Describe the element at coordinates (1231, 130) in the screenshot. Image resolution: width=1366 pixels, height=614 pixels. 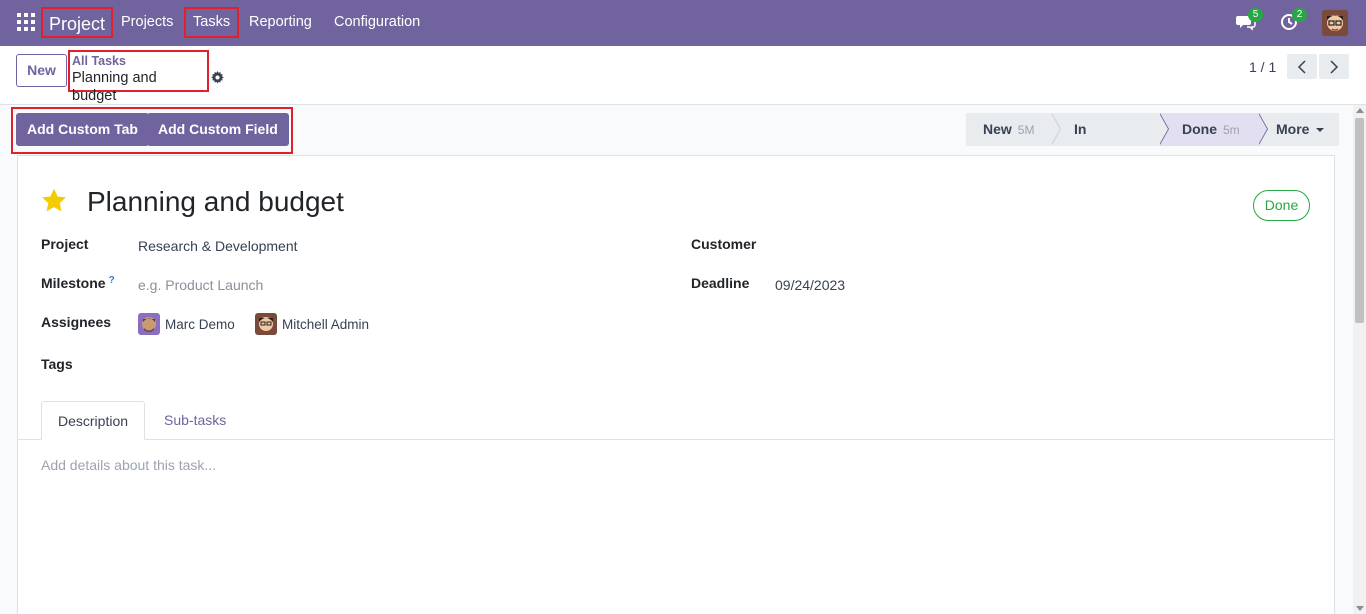
I see `stage-duration: 5m` at that location.